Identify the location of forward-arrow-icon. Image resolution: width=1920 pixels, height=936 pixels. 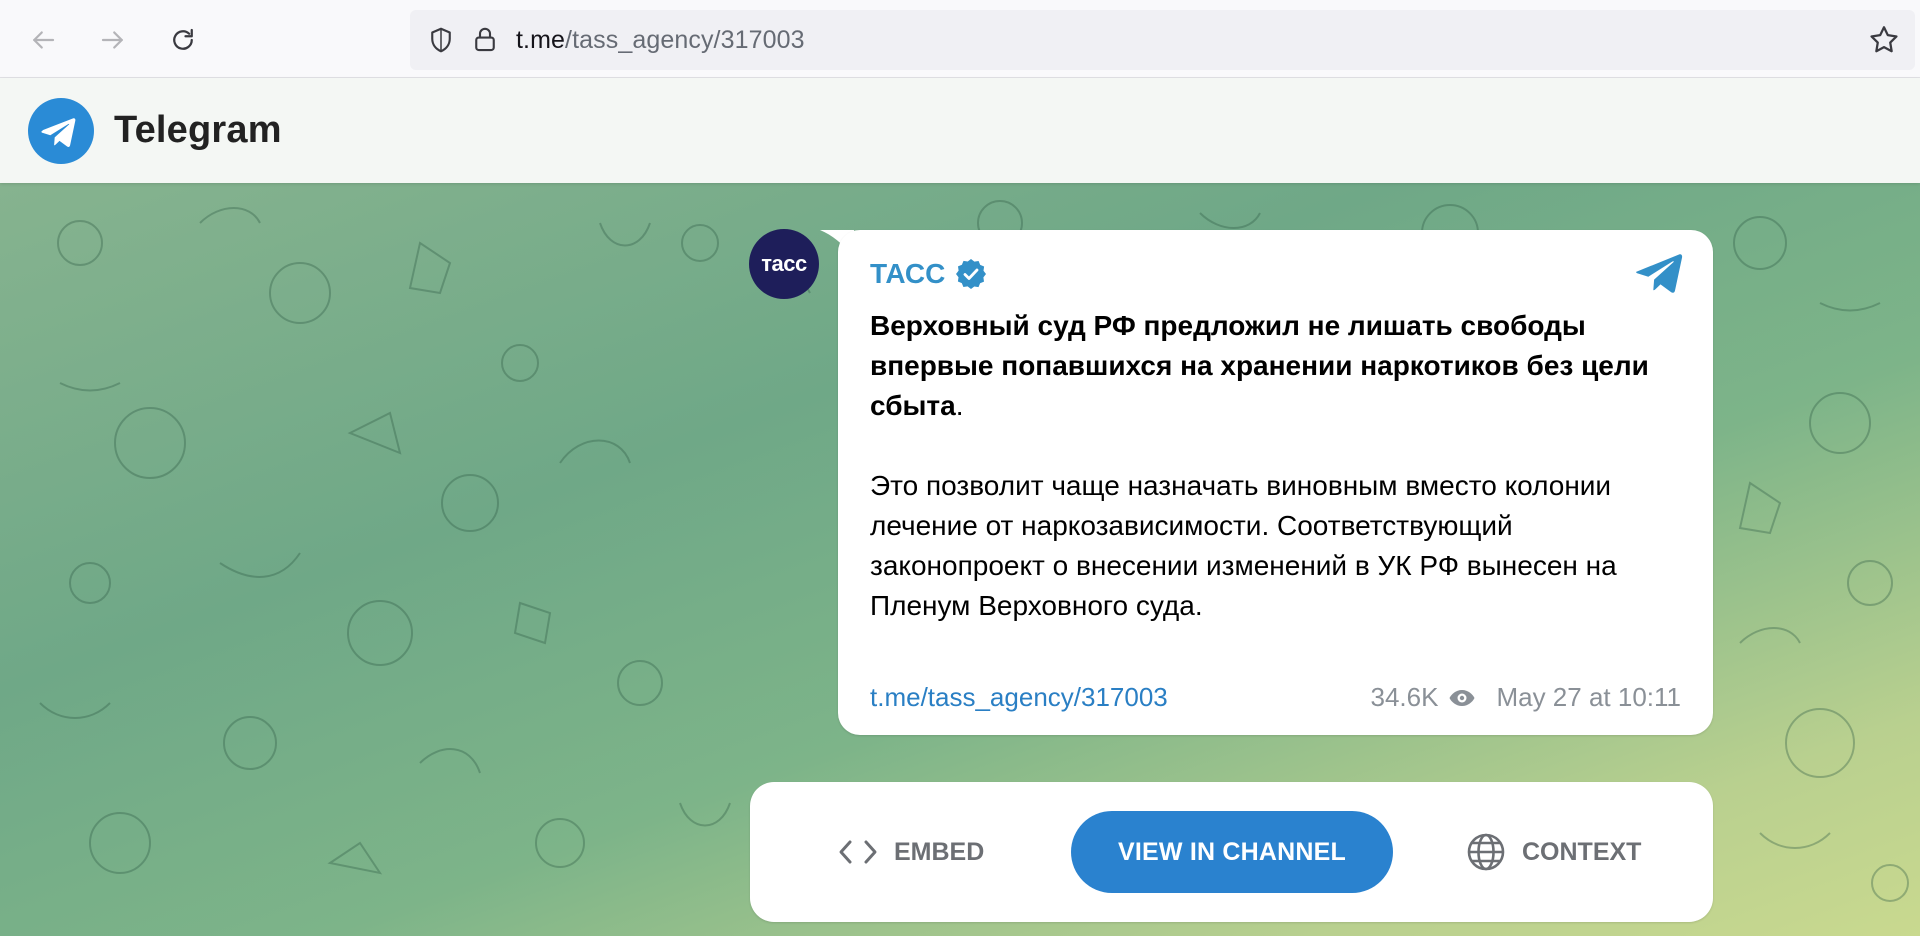
(112, 40).